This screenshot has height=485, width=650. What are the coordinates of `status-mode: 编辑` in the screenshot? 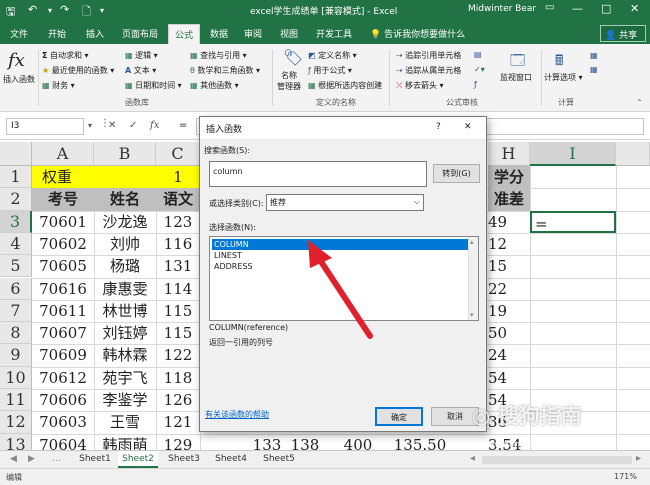 It's located at (14, 477).